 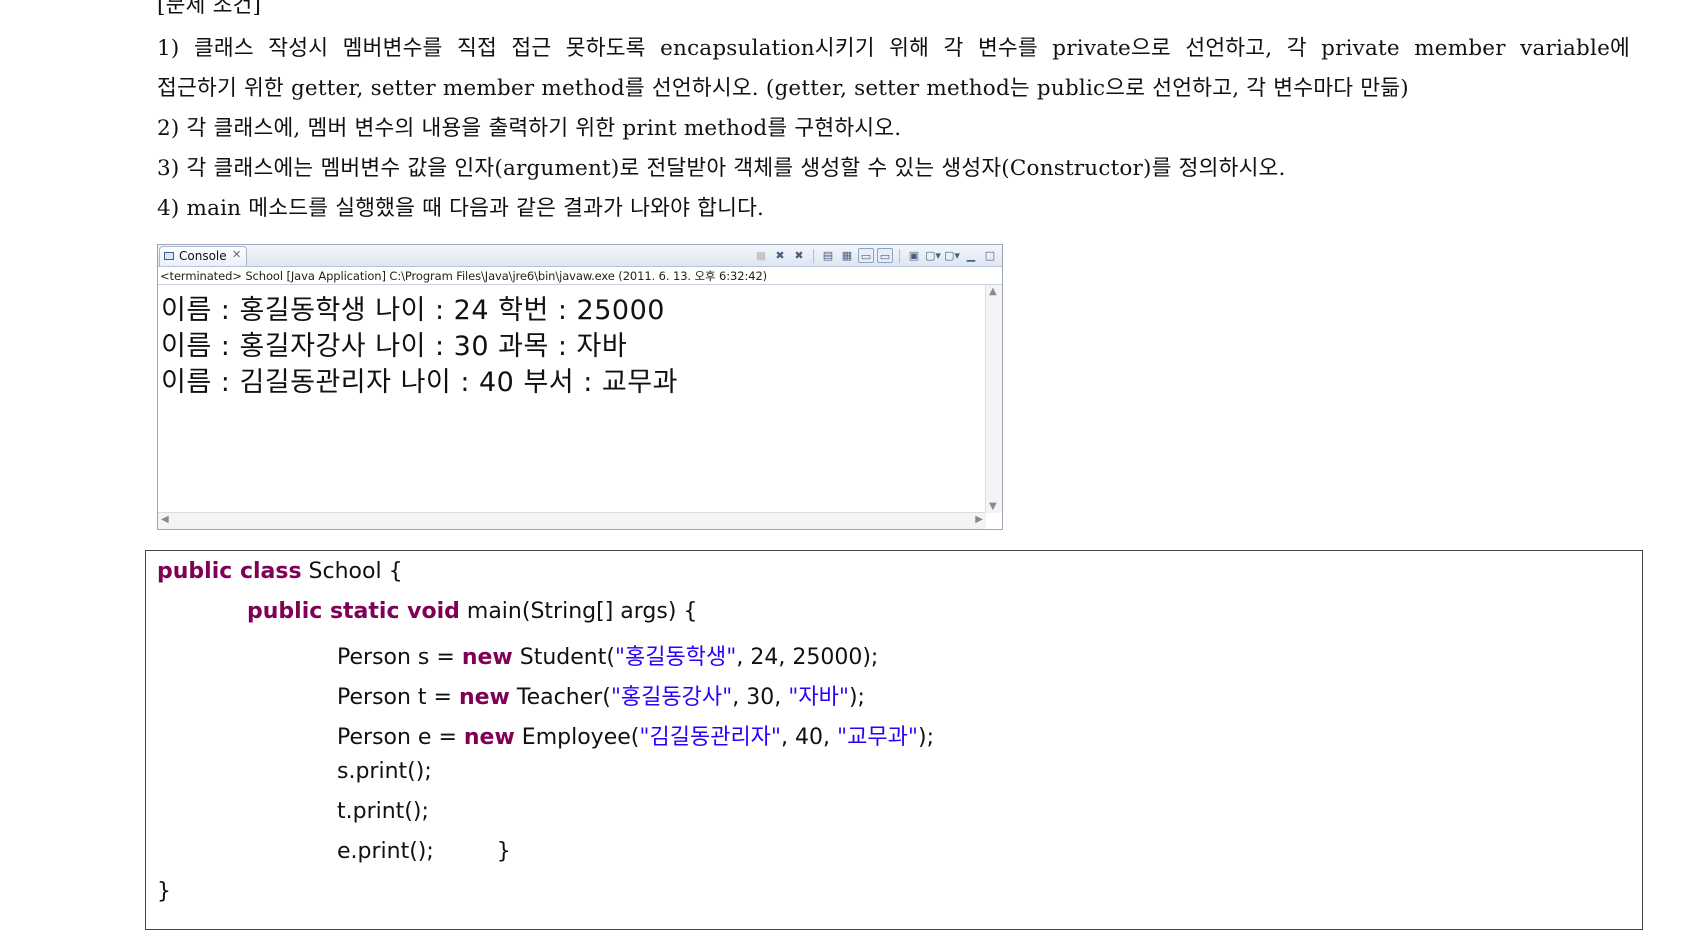 I want to click on code-keyword: public class, so click(x=229, y=571).